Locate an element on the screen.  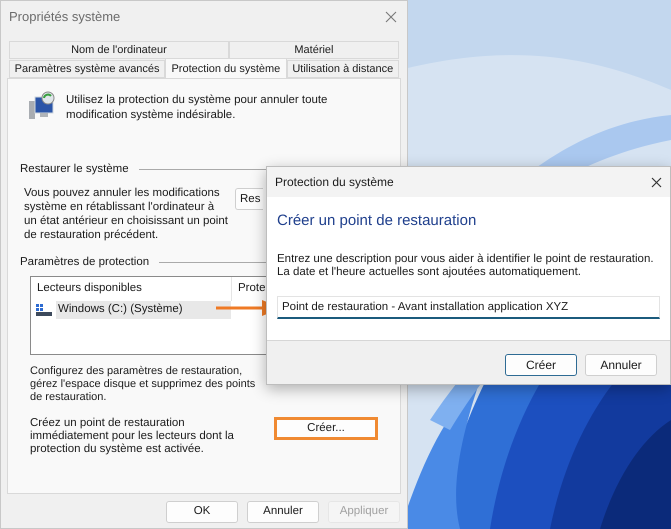
tab: Paramètres système avancés is located at coordinates (87, 69).